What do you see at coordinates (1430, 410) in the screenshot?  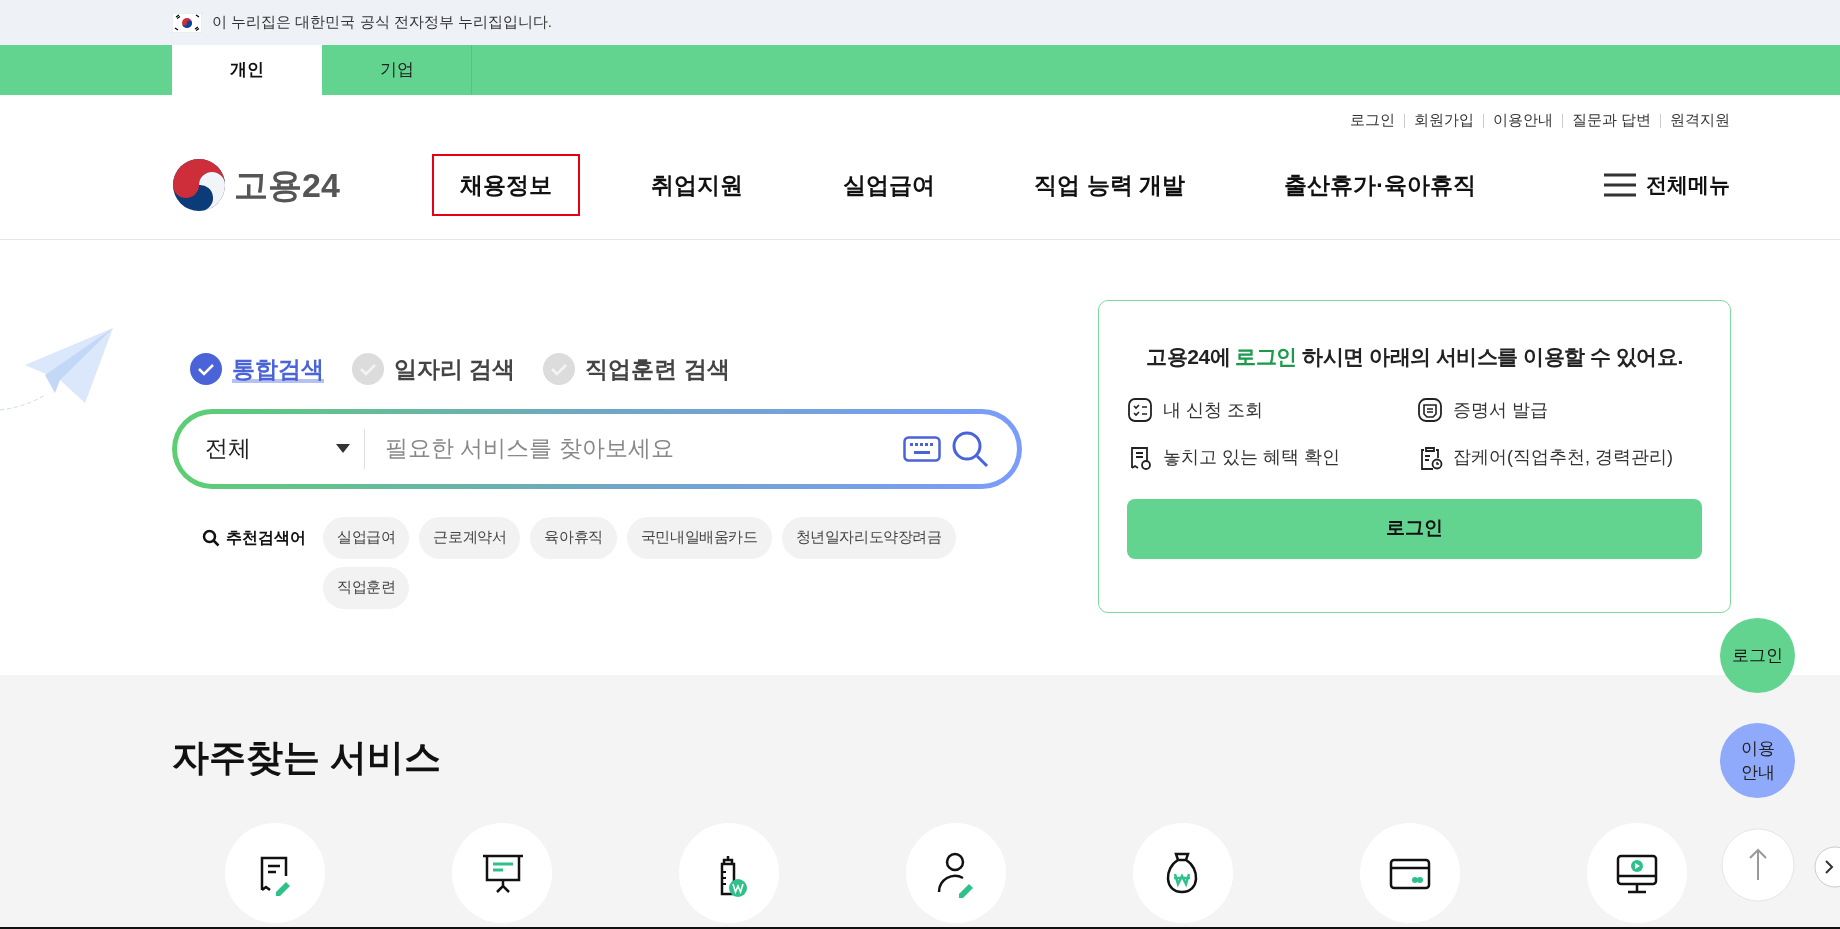 I see `certificate-icon` at bounding box center [1430, 410].